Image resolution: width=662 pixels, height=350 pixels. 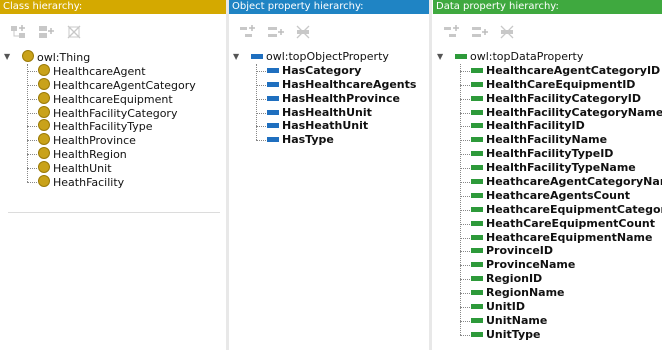 I want to click on tree-item: HealthUnit, so click(x=115, y=168).